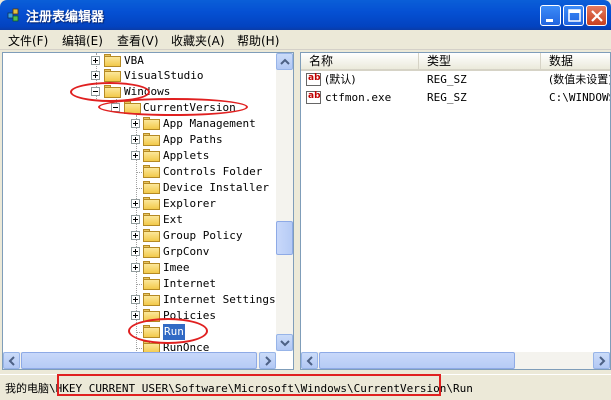 Image resolution: width=611 pixels, height=400 pixels. I want to click on menu-favorites: 收藏夹(A), so click(198, 40).